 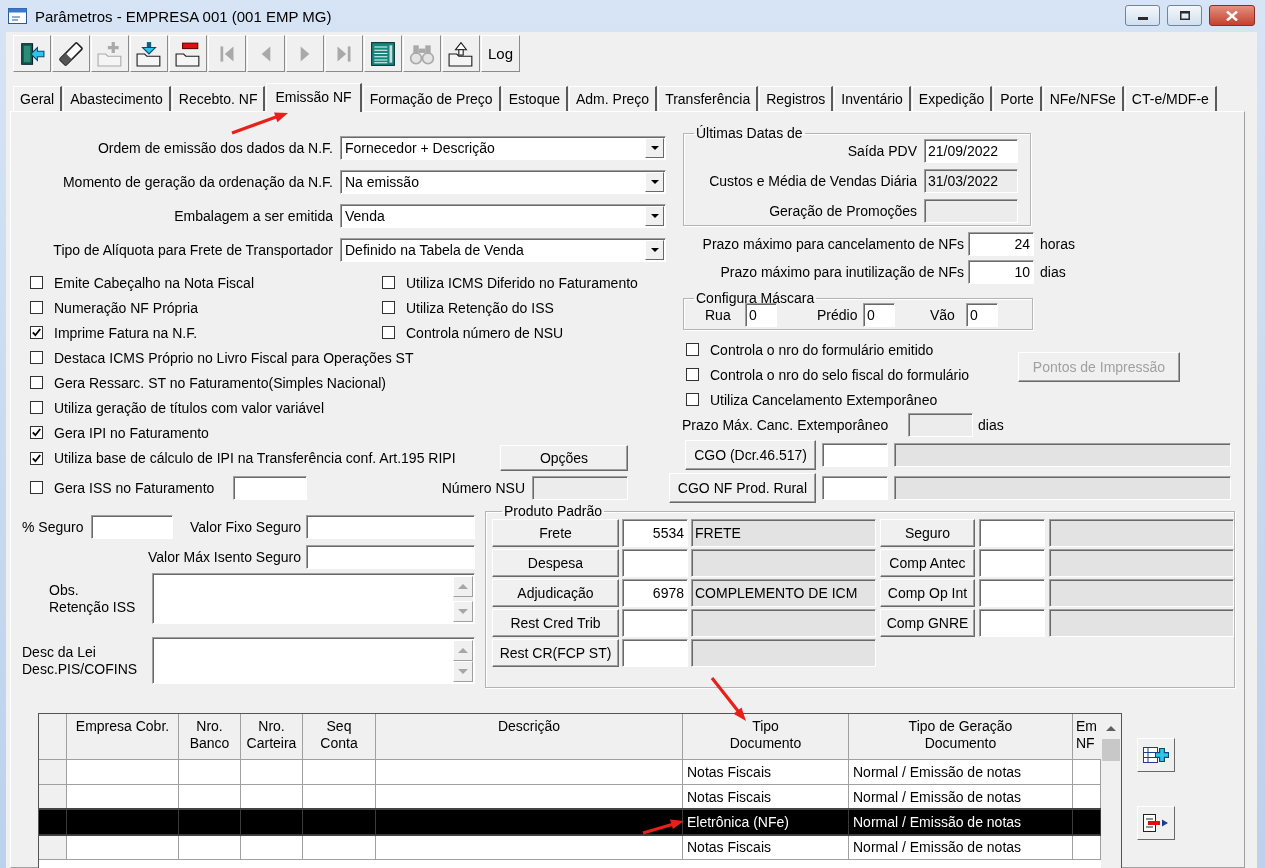 I want to click on cgo-button: CGO NF Prod. Rural, so click(x=742, y=488).